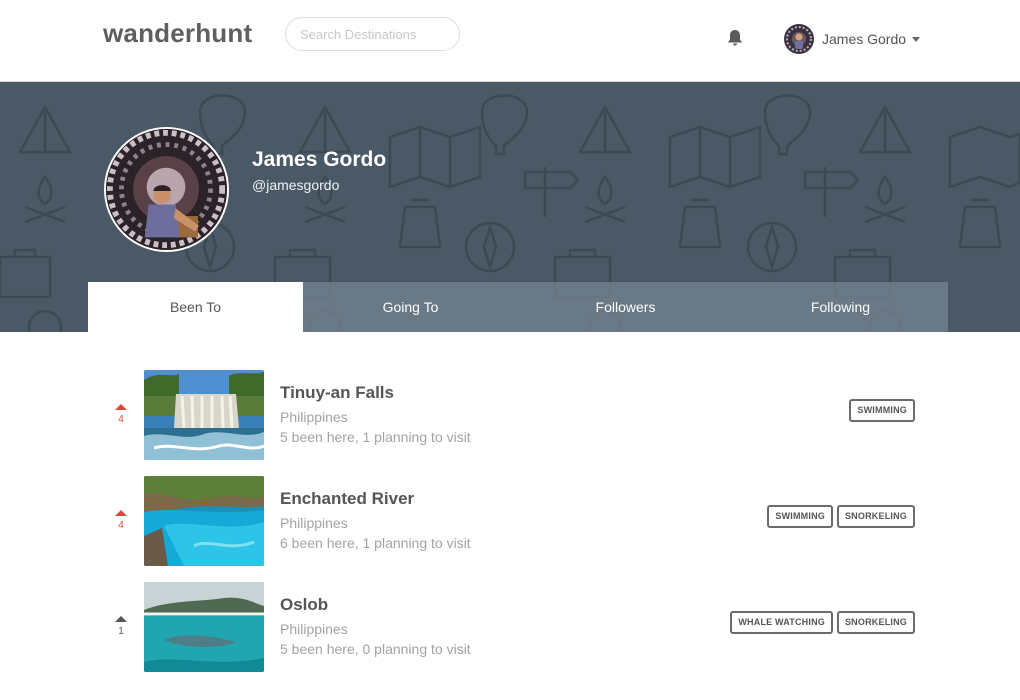 Image resolution: width=1020 pixels, height=700 pixels. What do you see at coordinates (735, 38) in the screenshot?
I see `bell-icon` at bounding box center [735, 38].